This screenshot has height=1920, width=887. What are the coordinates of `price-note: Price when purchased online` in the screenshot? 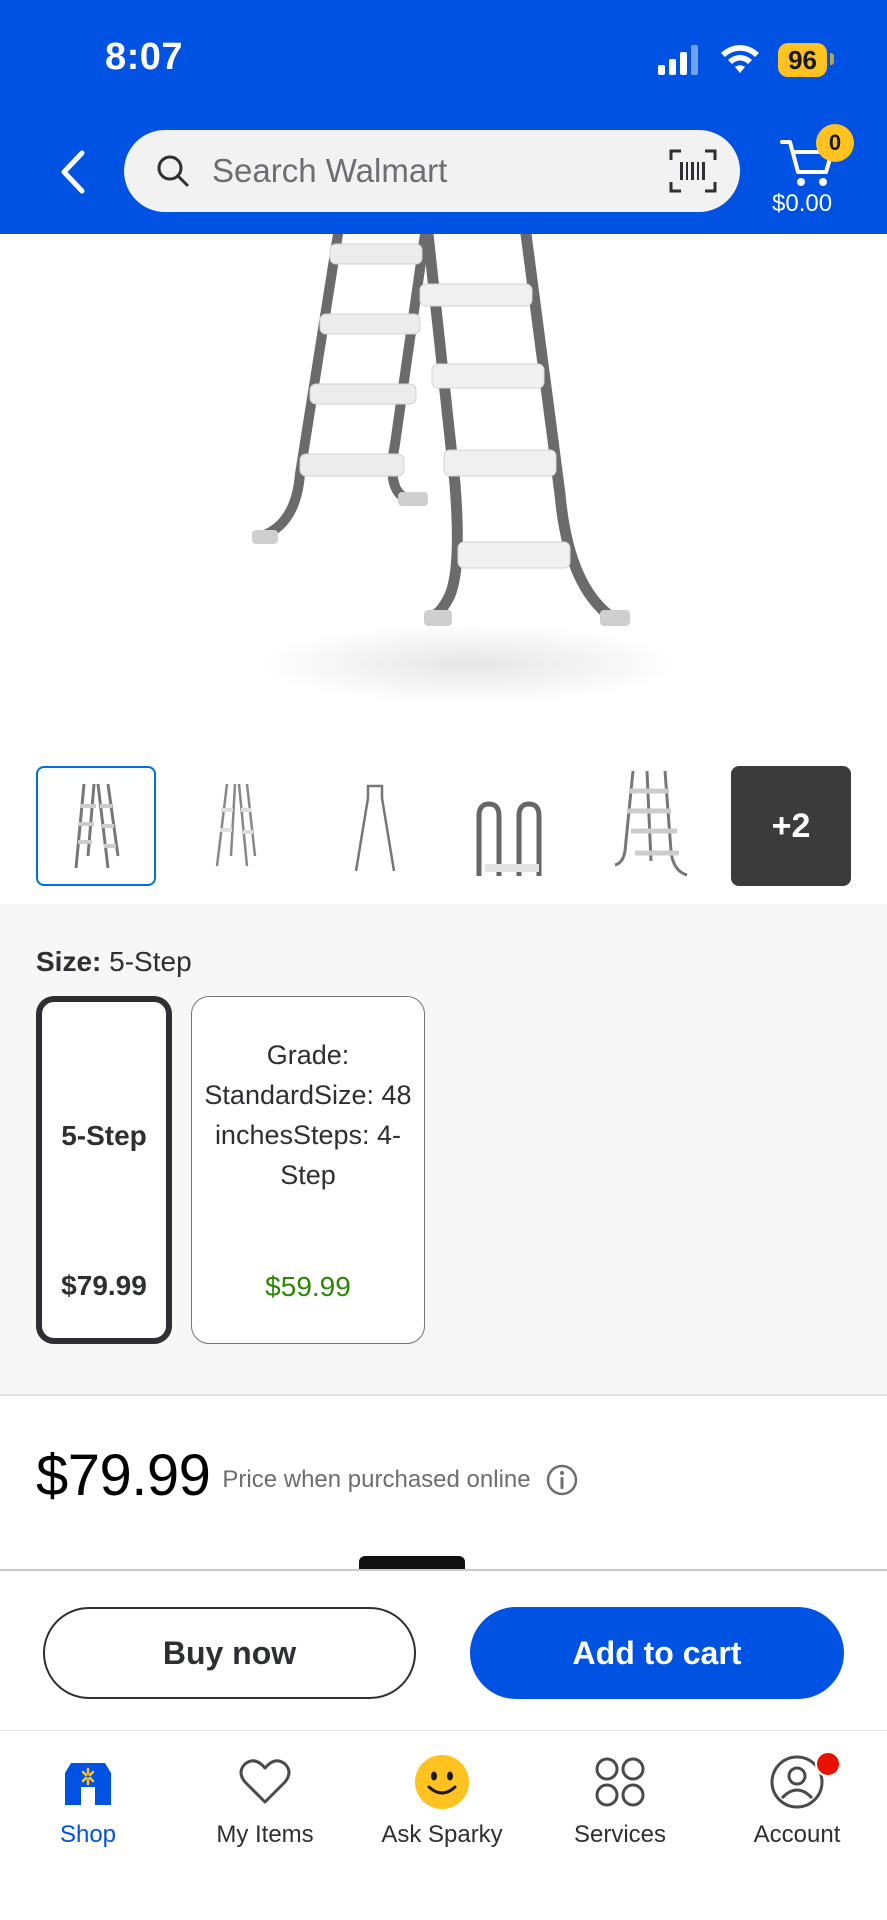 It's located at (376, 1479).